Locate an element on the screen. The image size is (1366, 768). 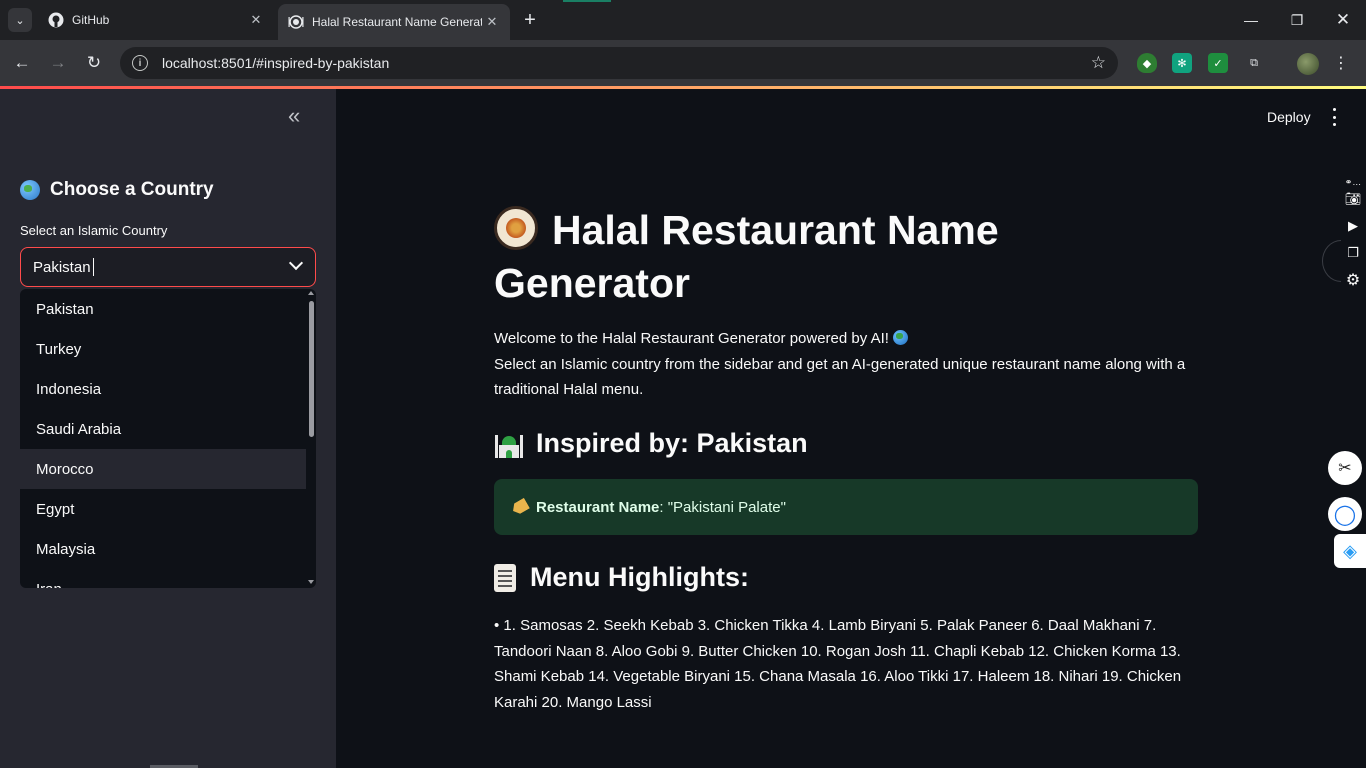
sparkle-icon: ◈ is located at coordinates (1350, 550).